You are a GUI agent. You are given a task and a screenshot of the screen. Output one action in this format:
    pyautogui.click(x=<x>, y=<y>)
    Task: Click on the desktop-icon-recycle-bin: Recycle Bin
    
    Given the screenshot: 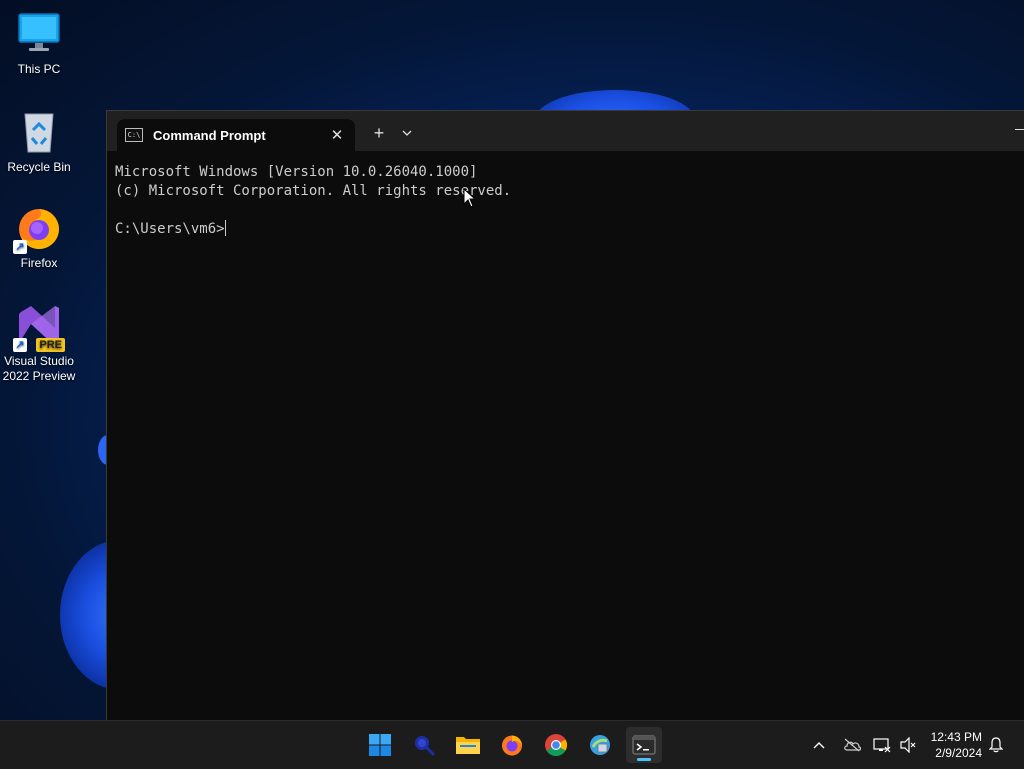 What is the action you would take?
    pyautogui.click(x=39, y=141)
    